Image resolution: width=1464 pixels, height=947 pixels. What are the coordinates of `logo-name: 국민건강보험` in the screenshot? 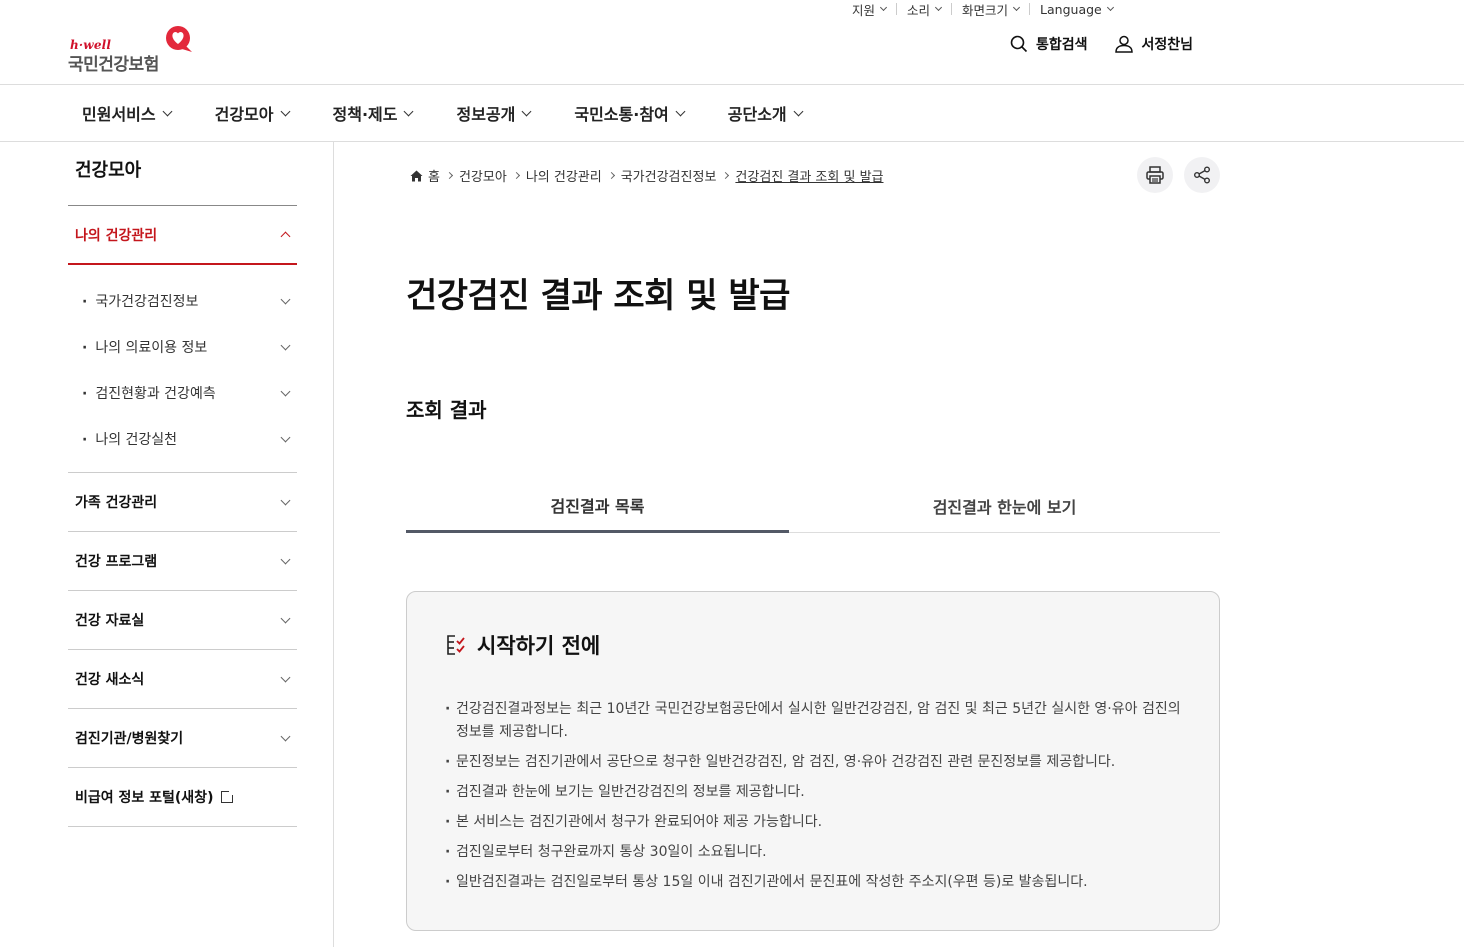 It's located at (113, 65).